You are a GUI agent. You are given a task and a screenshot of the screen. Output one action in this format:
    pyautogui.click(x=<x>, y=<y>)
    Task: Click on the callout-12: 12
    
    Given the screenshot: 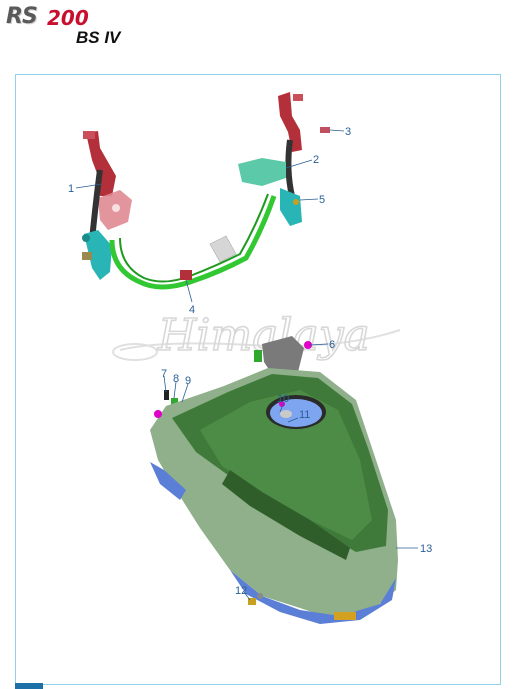 What is the action you would take?
    pyautogui.click(x=241, y=591)
    